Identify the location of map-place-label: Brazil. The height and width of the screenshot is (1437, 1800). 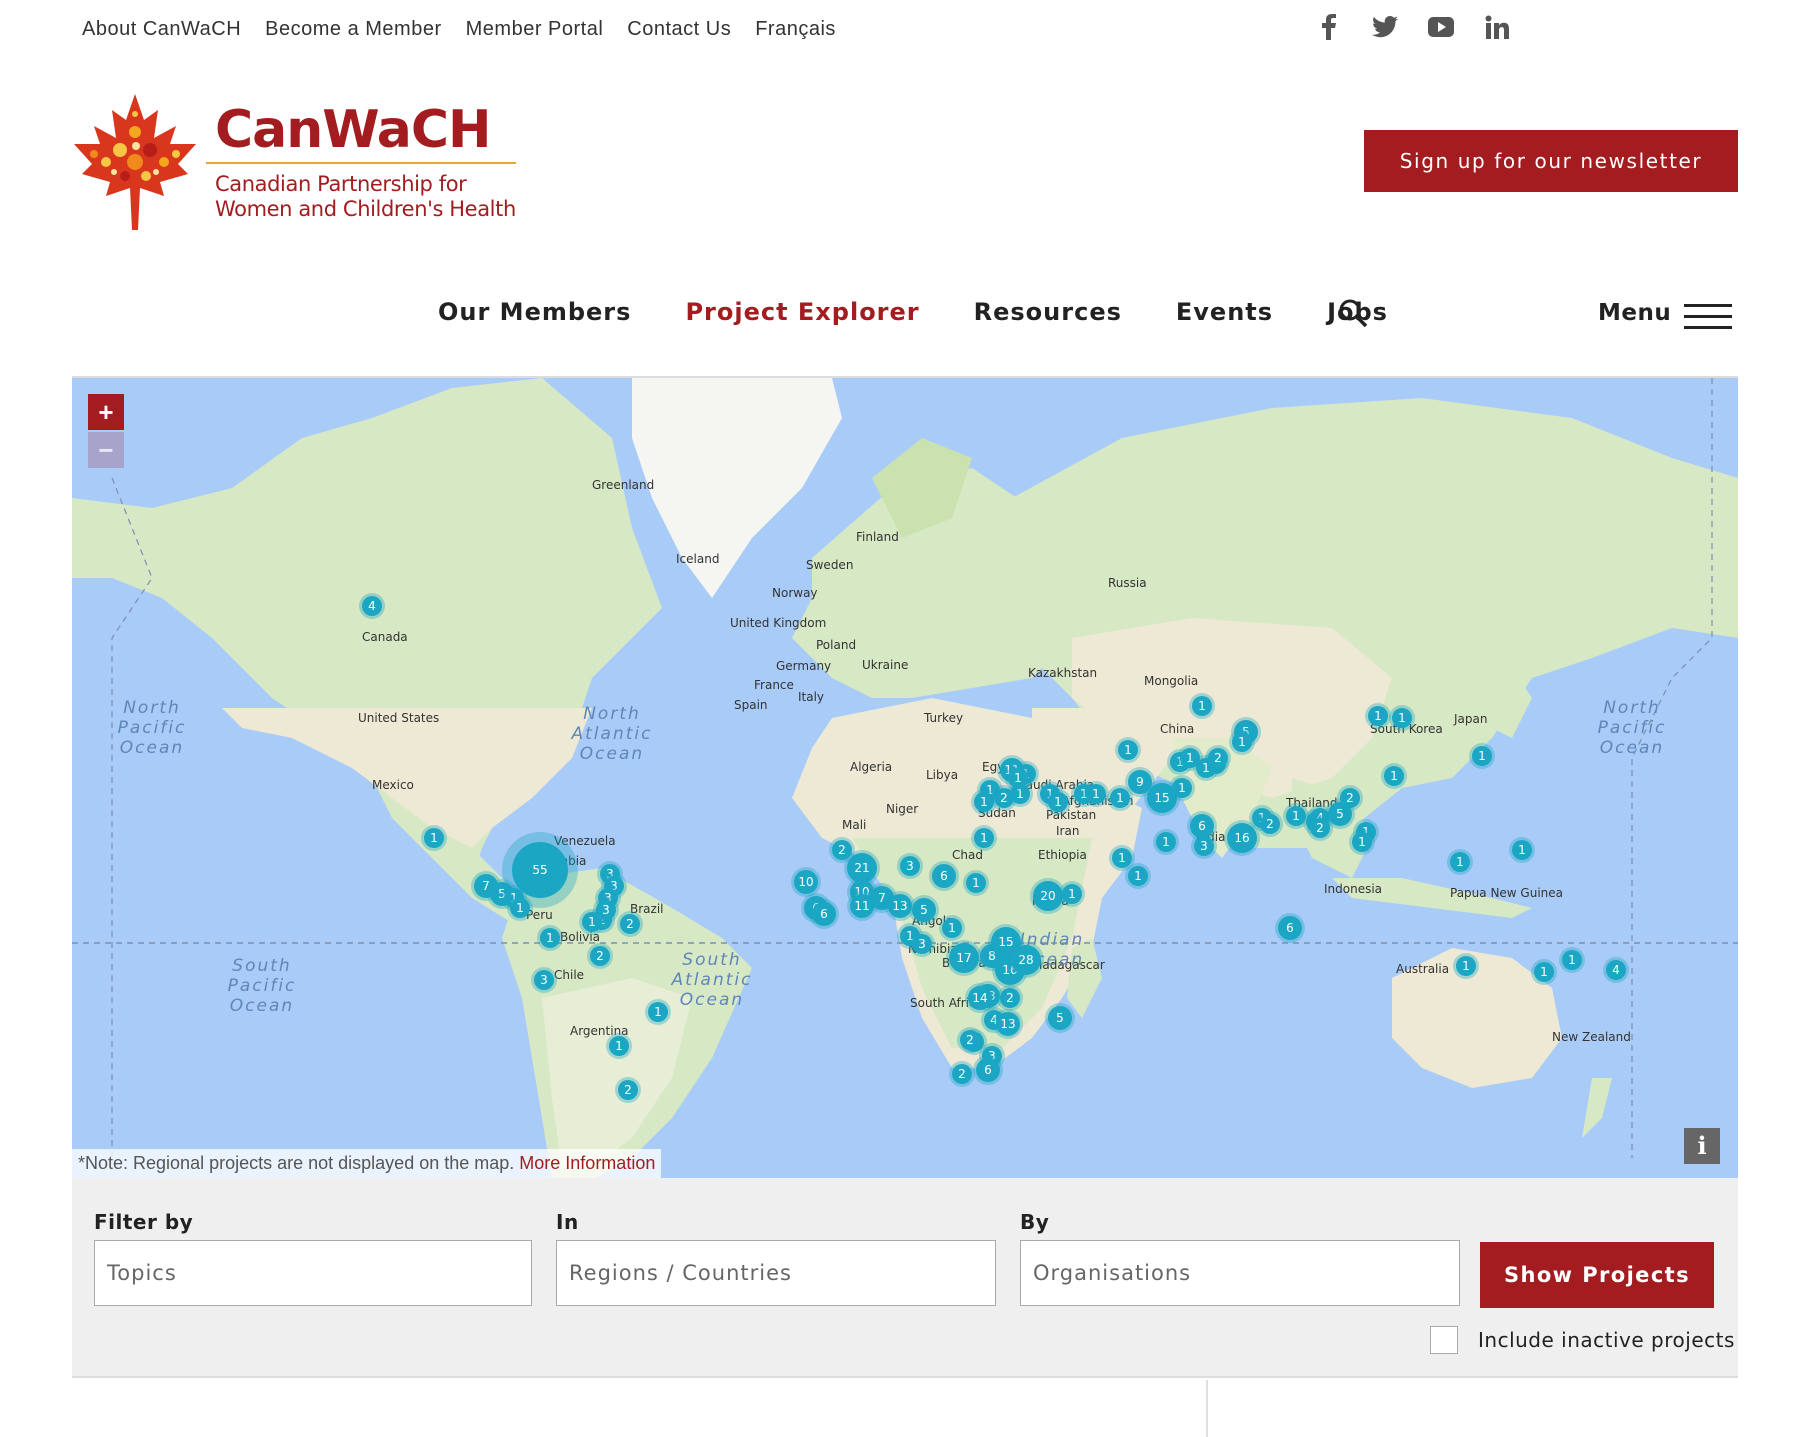
(647, 909).